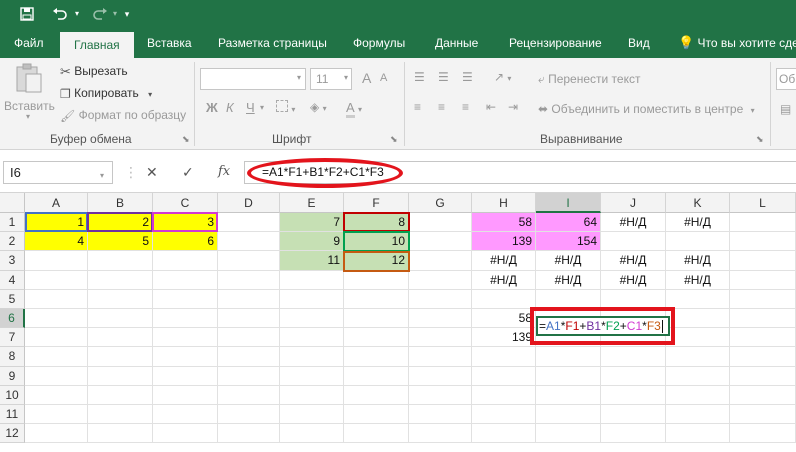  I want to click on cell-g3, so click(440, 261).